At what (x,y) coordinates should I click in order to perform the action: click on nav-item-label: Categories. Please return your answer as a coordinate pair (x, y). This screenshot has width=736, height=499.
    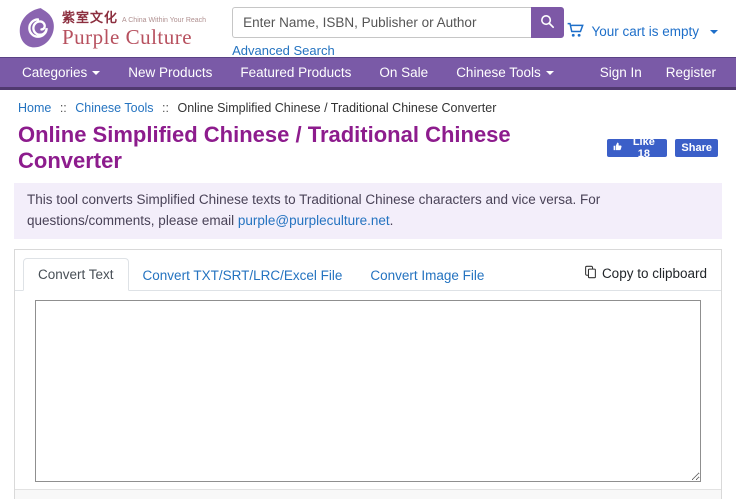
    Looking at the image, I should click on (55, 72).